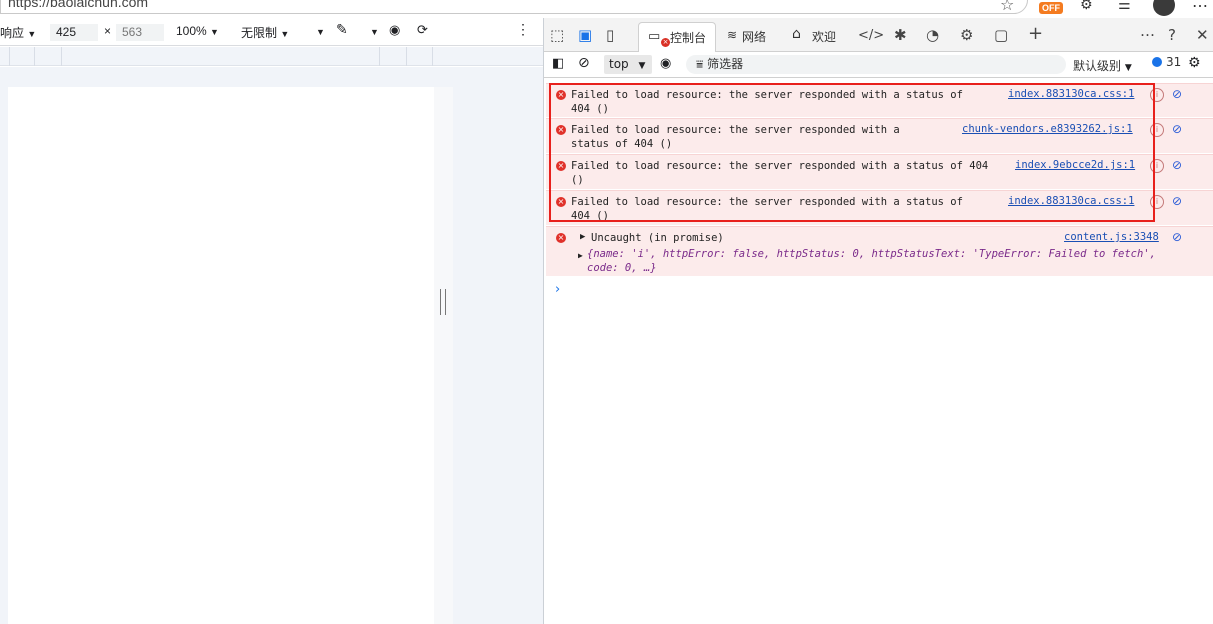  I want to click on puzzle-icon: ⚙, so click(1086, 6).